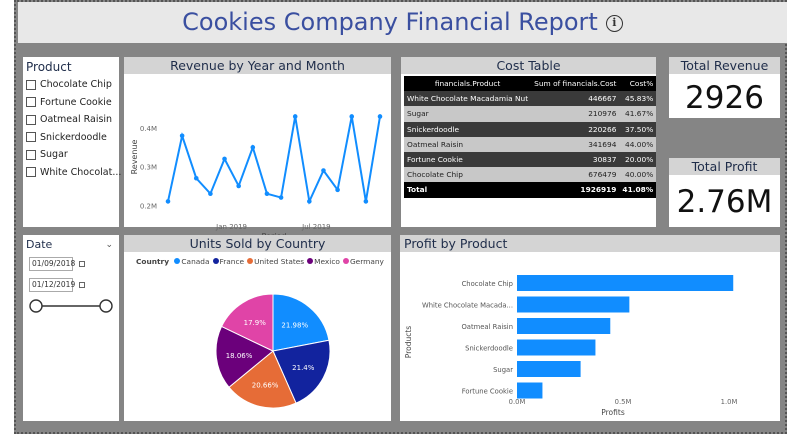 The image size is (801, 447). Describe the element at coordinates (327, 261) in the screenshot. I see `legend-label: Mexico` at that location.